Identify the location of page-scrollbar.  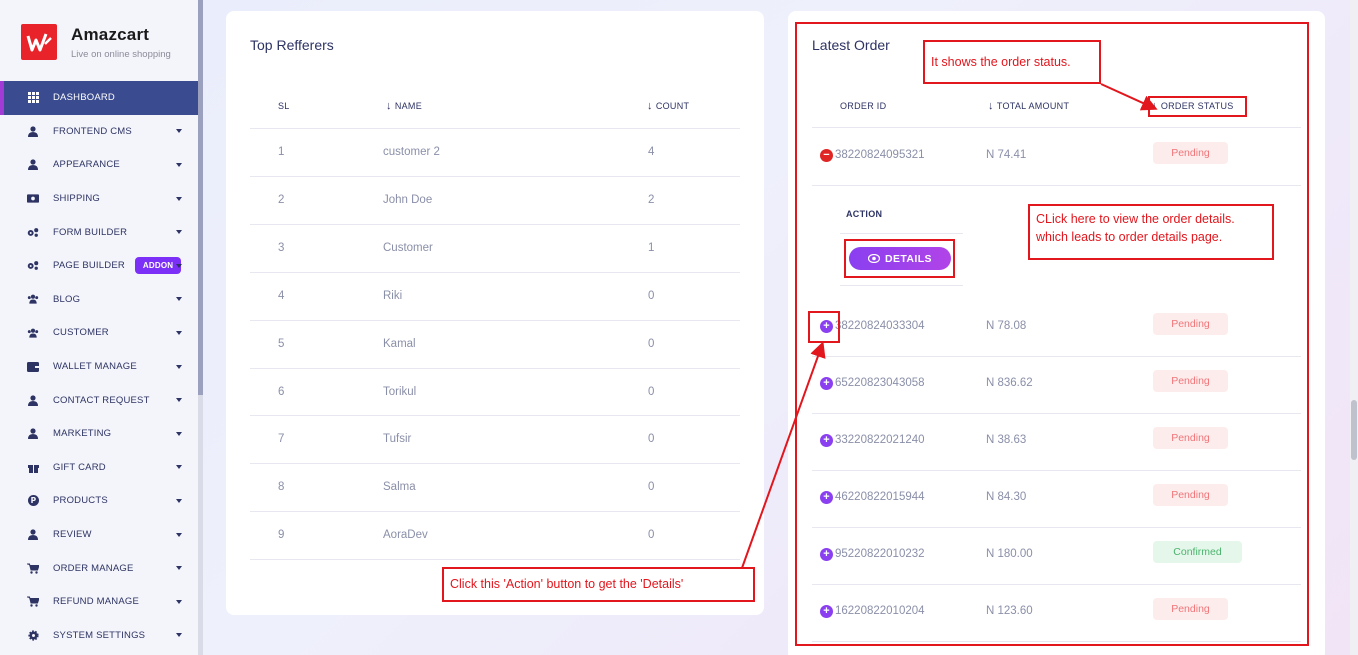
(1354, 327).